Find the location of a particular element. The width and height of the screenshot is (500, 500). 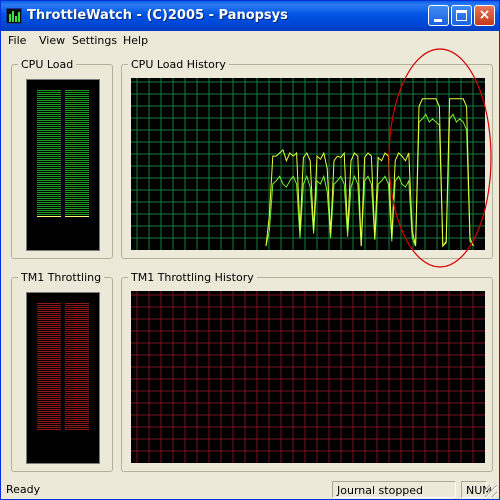

title-bar: ThrottleWatch - (C)2005 - Panopsys × is located at coordinates (250, 16).